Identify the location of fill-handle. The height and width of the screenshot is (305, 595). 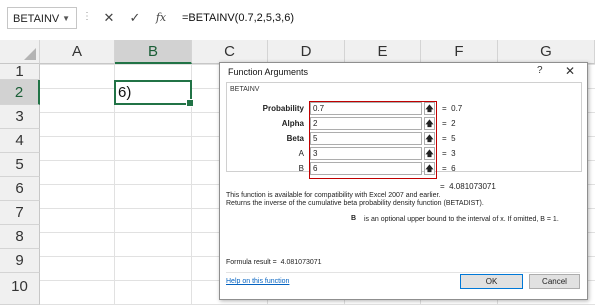
(190, 103).